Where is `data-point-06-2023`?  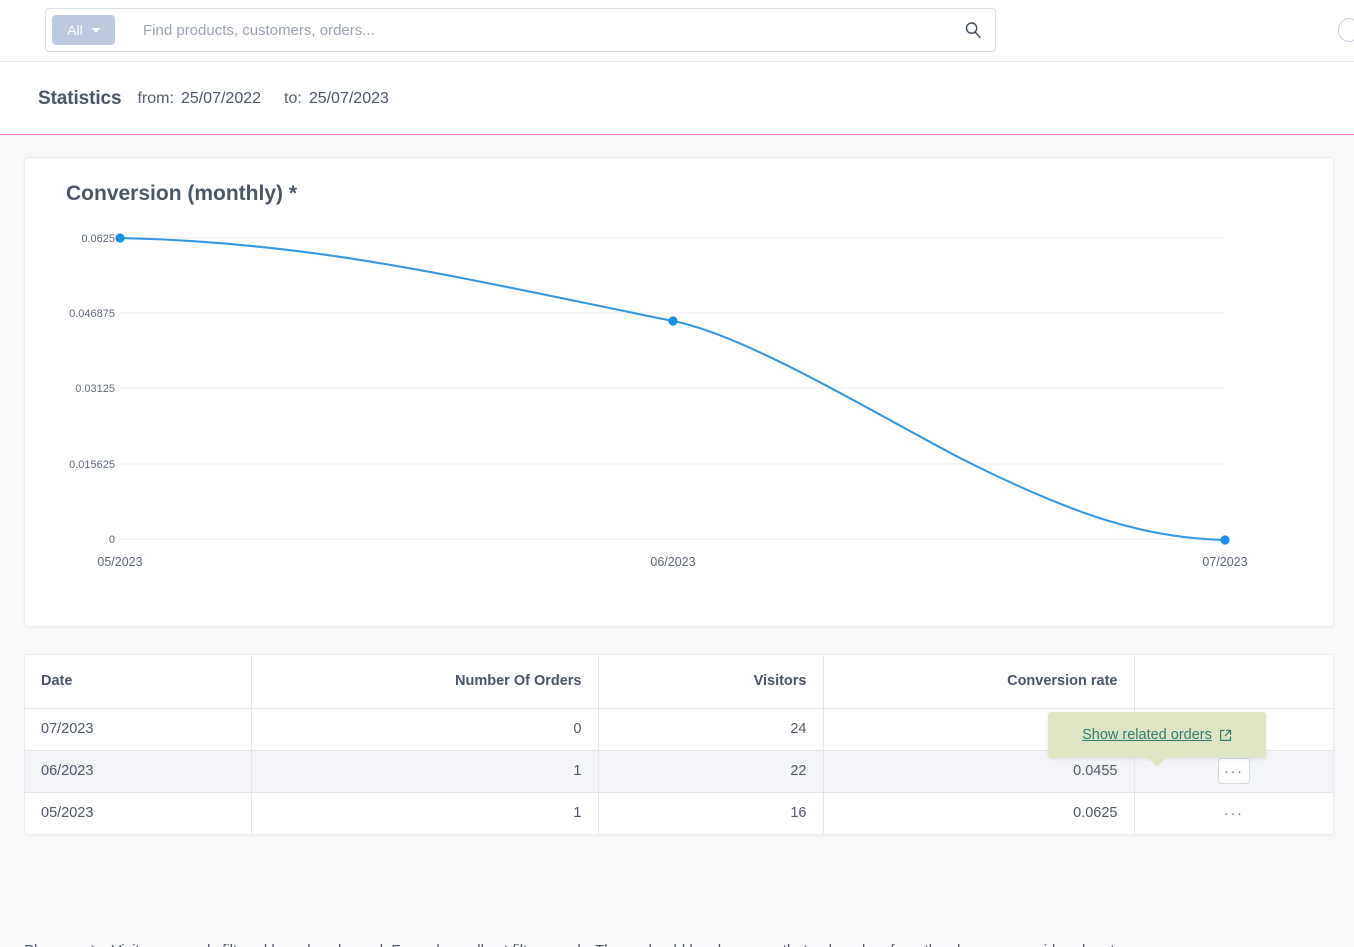 data-point-06-2023 is located at coordinates (673, 321).